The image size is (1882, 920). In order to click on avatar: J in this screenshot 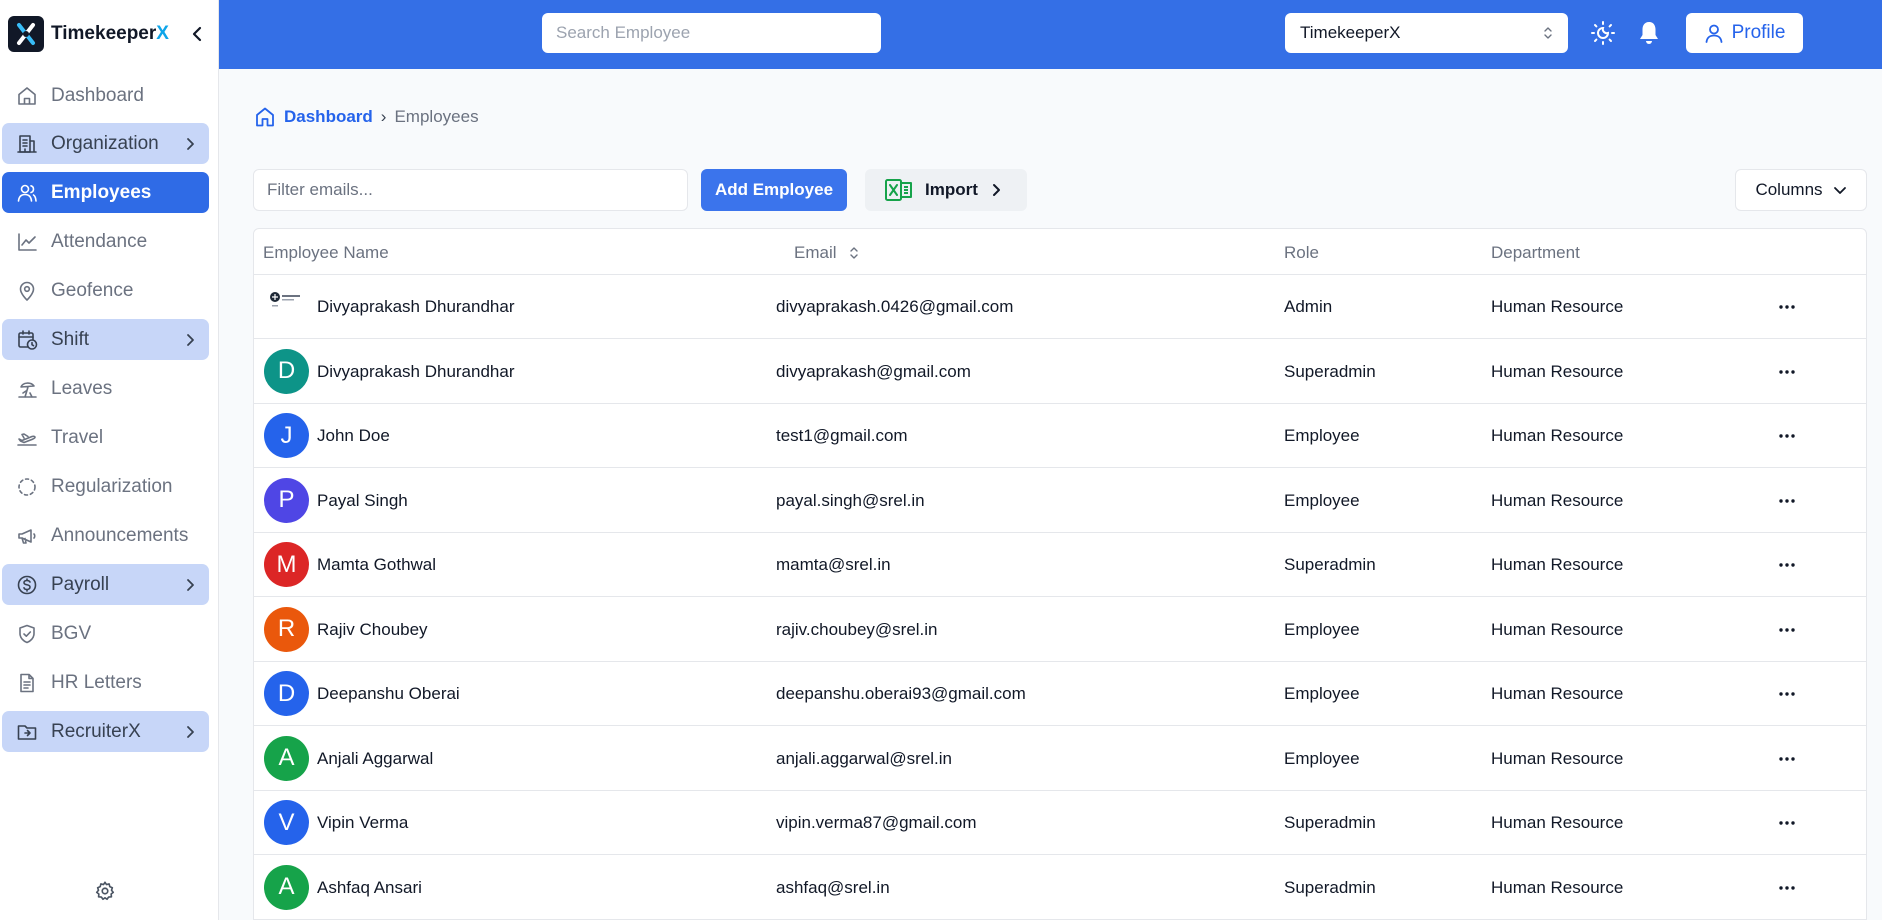, I will do `click(286, 435)`.